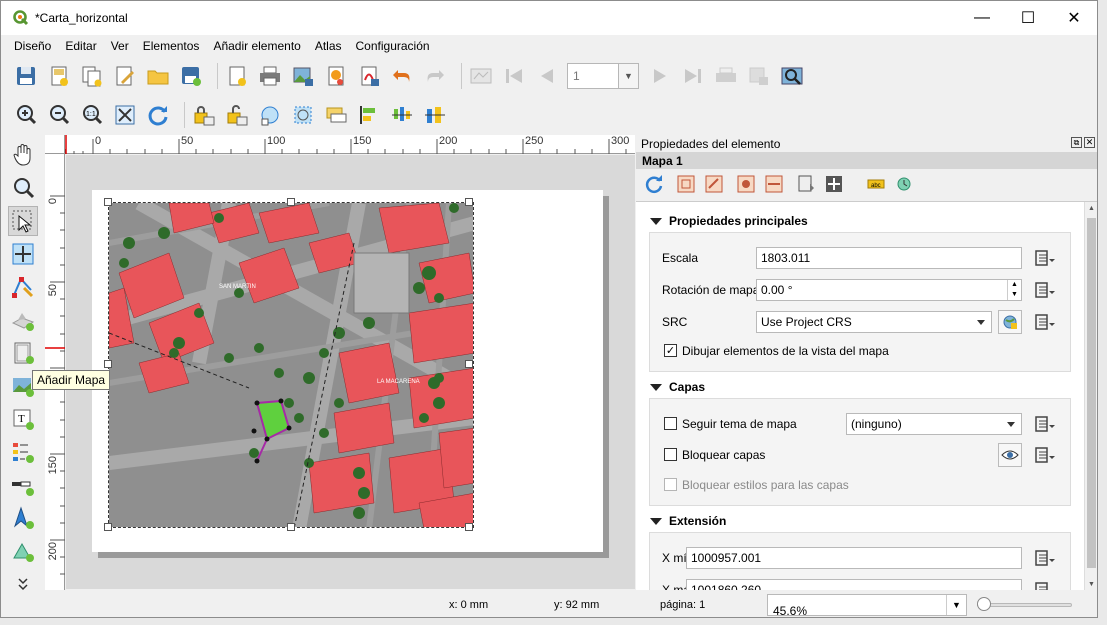 This screenshot has height=625, width=1107. What do you see at coordinates (670, 423) in the screenshot?
I see `follow-theme-checkbox` at bounding box center [670, 423].